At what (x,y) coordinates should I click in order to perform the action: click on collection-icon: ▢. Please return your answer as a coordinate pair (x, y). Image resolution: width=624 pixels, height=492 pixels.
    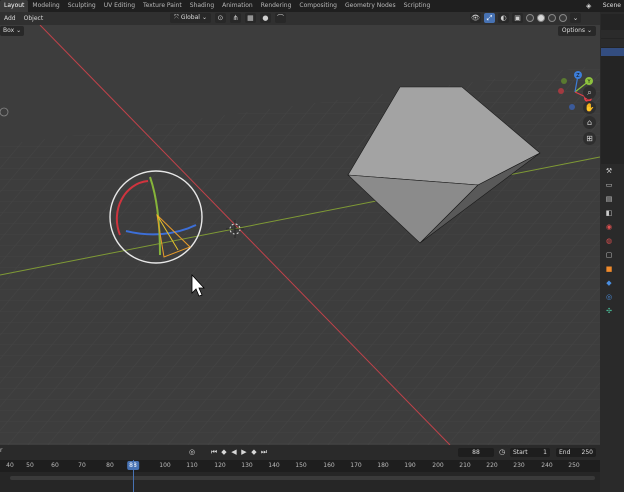
    Looking at the image, I should click on (609, 255).